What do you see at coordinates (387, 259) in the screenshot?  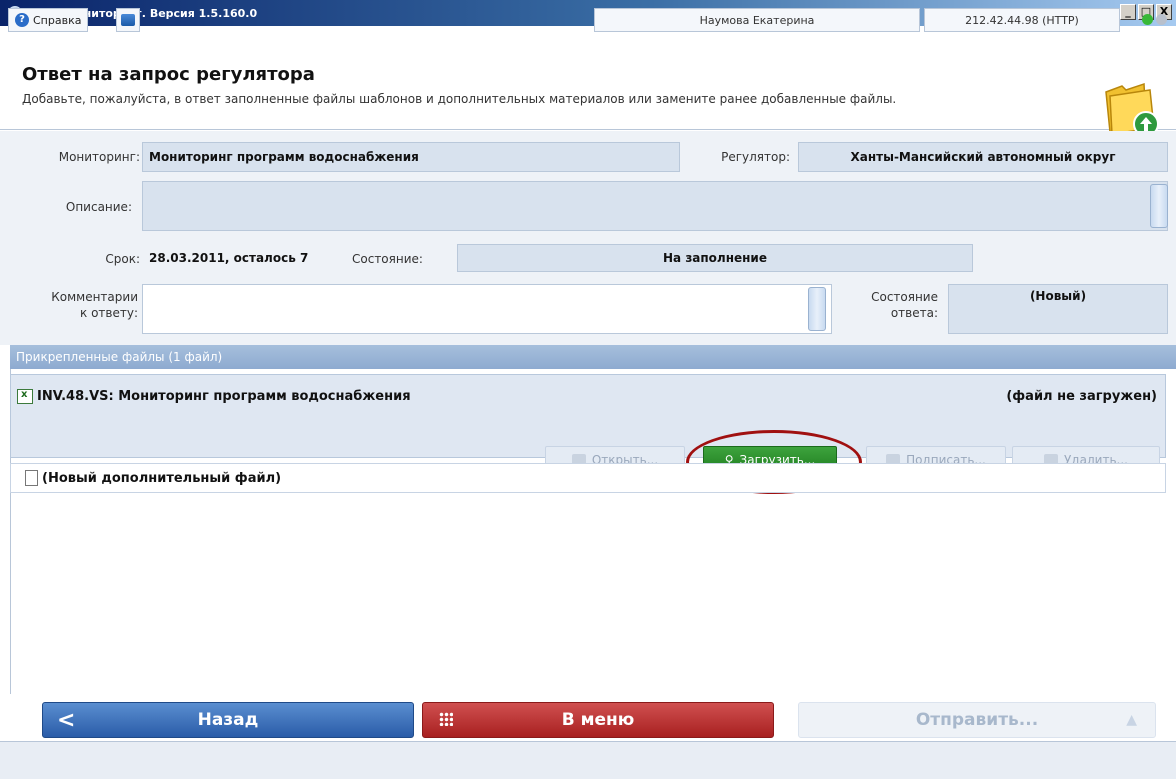 I see `state-label: Состояние:` at bounding box center [387, 259].